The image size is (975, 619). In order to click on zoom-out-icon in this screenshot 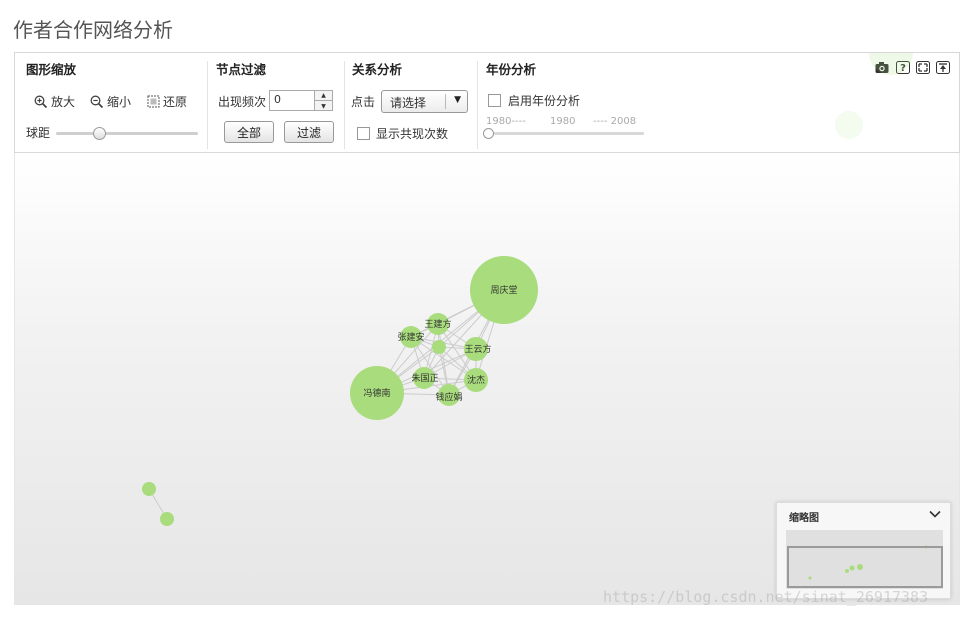, I will do `click(97, 101)`.